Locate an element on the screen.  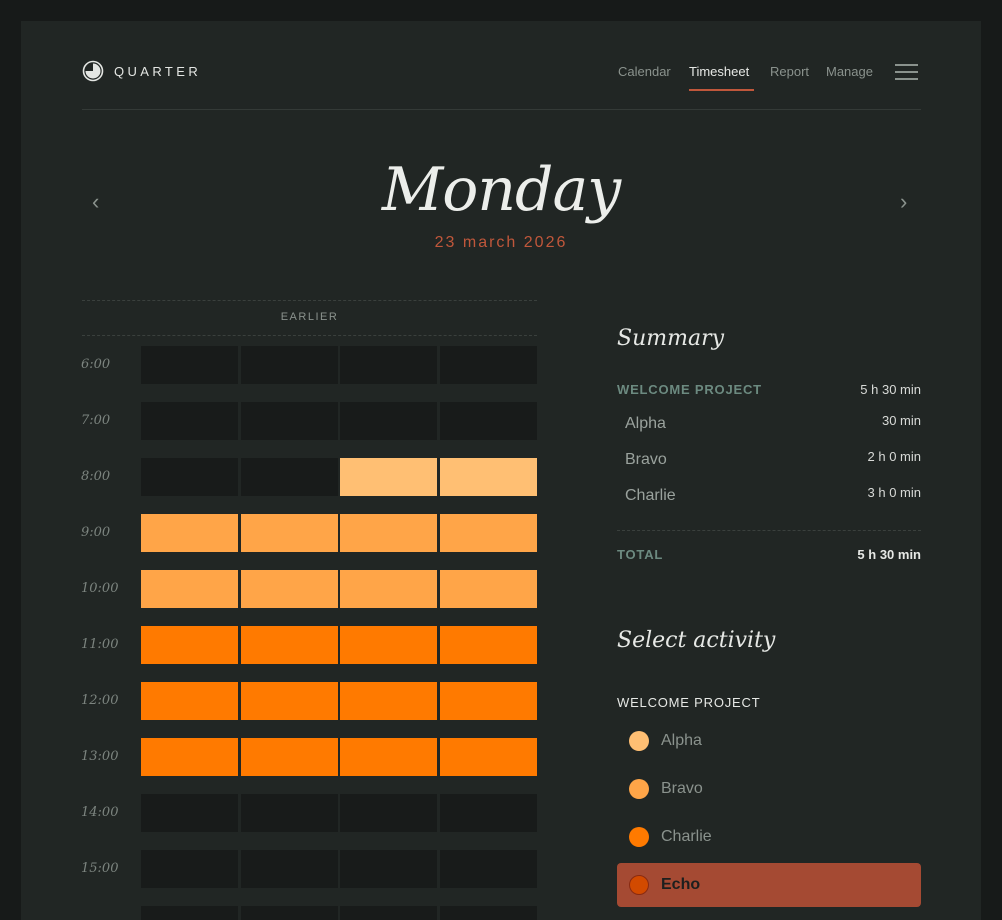
summary-divider is located at coordinates (769, 530).